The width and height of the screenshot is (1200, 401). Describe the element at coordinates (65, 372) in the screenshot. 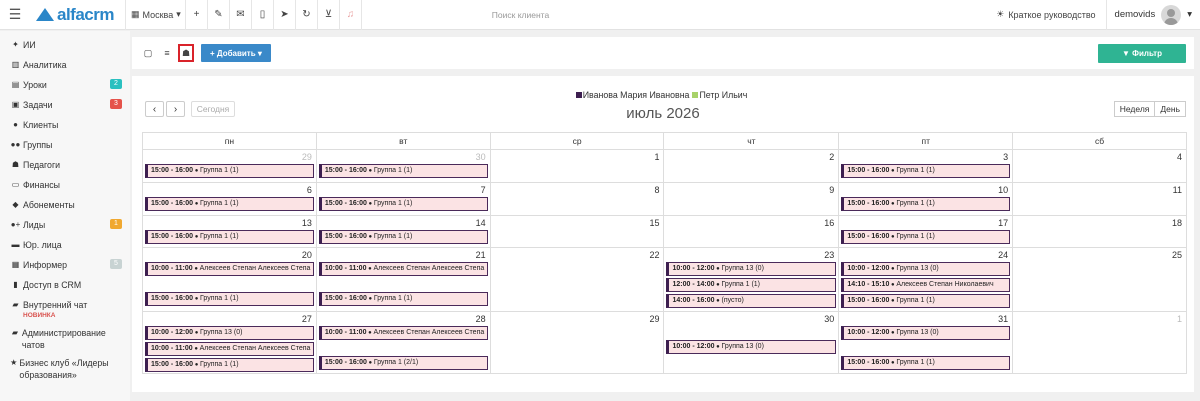

I see `sidebar-item-15: ★ Бизнес клуб «Лидеры образования»` at that location.